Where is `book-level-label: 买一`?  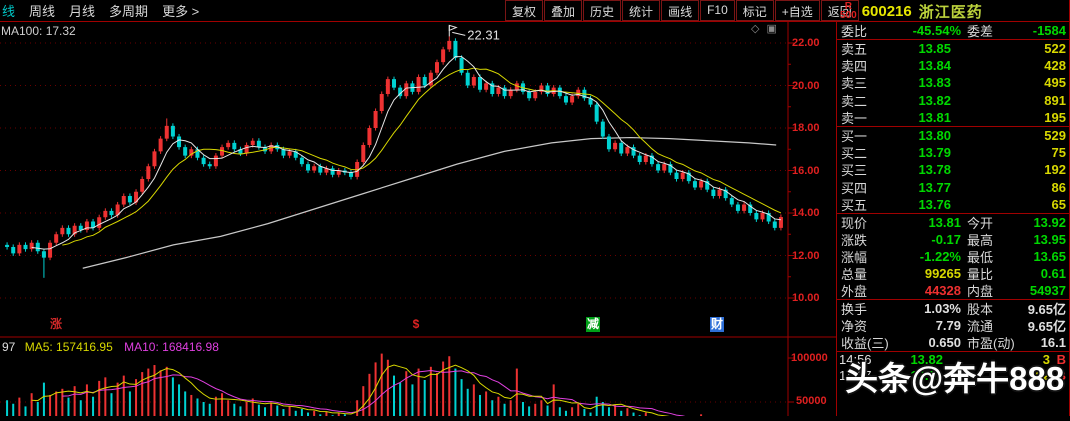 book-level-label: 买一 is located at coordinates (854, 137).